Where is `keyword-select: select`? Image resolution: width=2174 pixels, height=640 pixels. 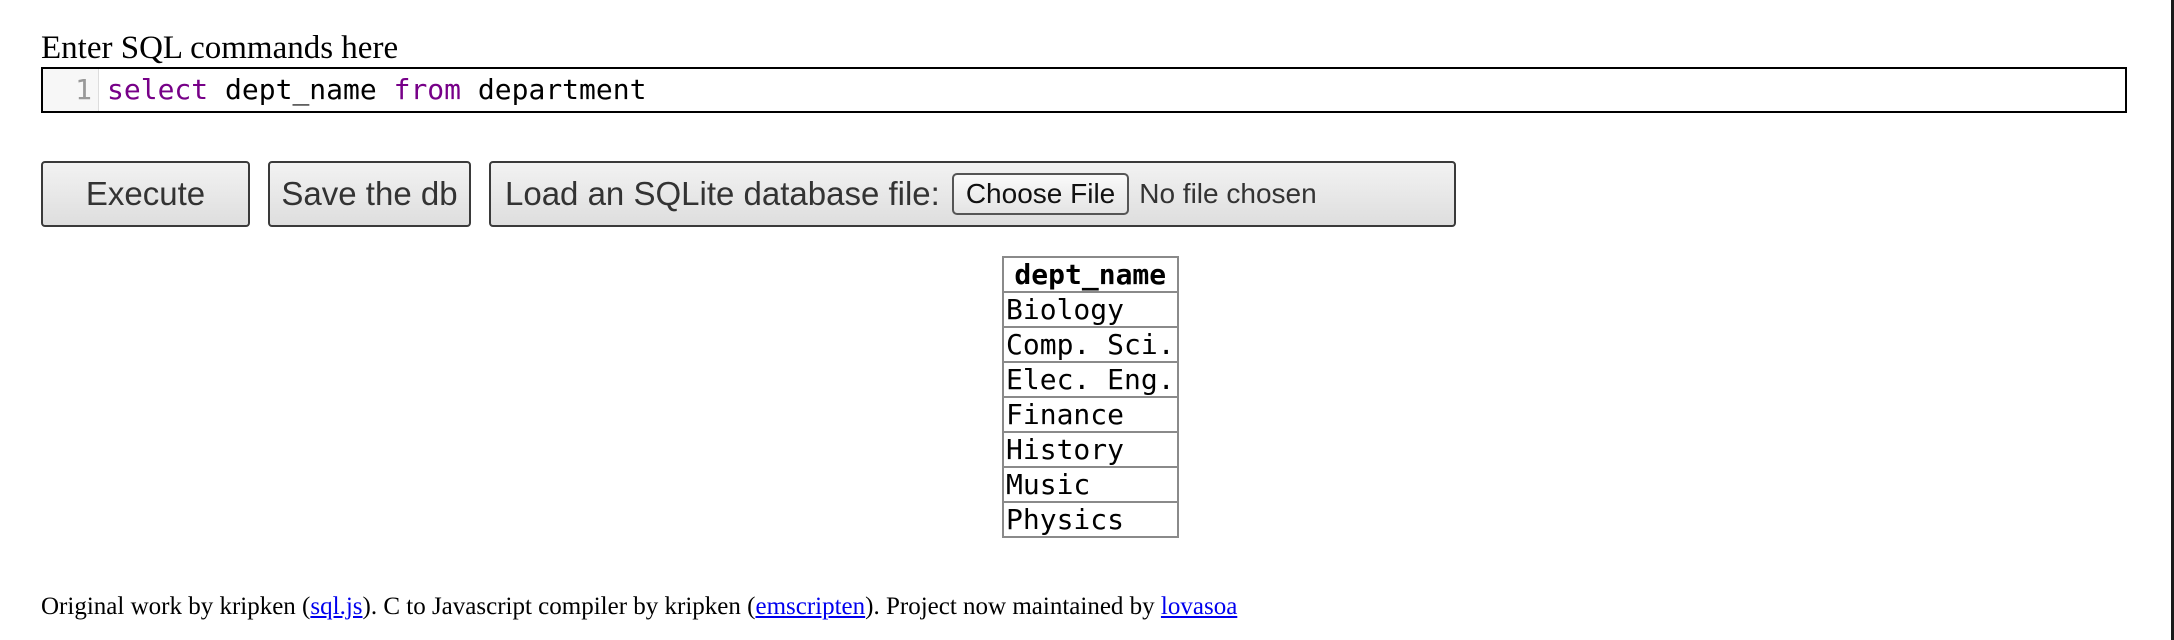 keyword-select: select is located at coordinates (158, 89).